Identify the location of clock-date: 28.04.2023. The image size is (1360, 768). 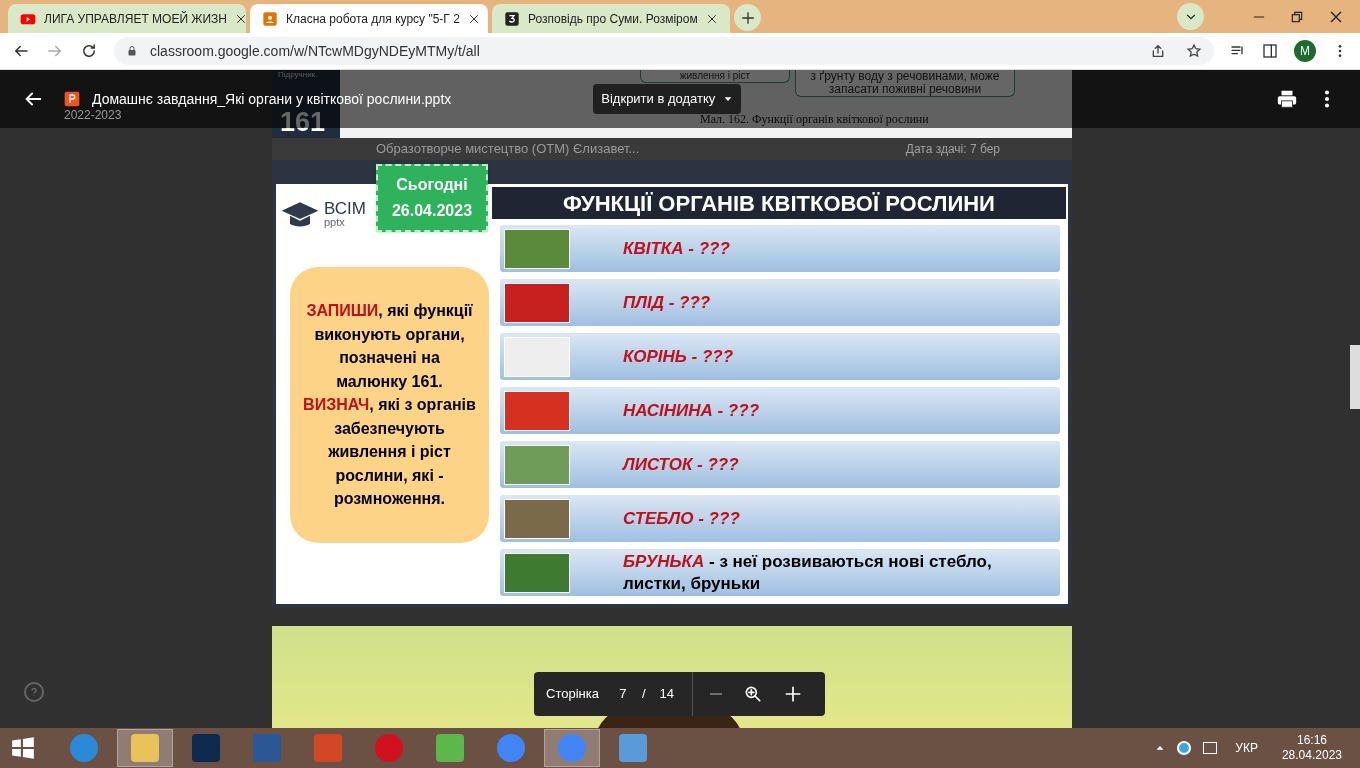
(1311, 755).